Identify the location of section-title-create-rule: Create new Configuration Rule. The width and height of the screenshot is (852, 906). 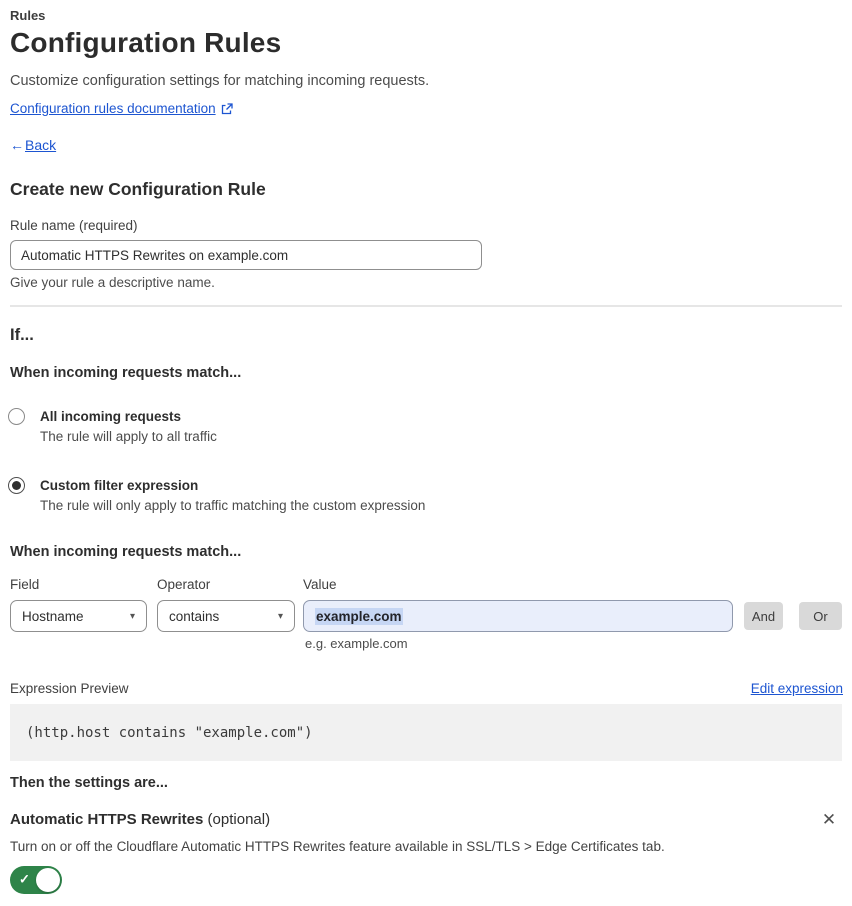
(138, 189).